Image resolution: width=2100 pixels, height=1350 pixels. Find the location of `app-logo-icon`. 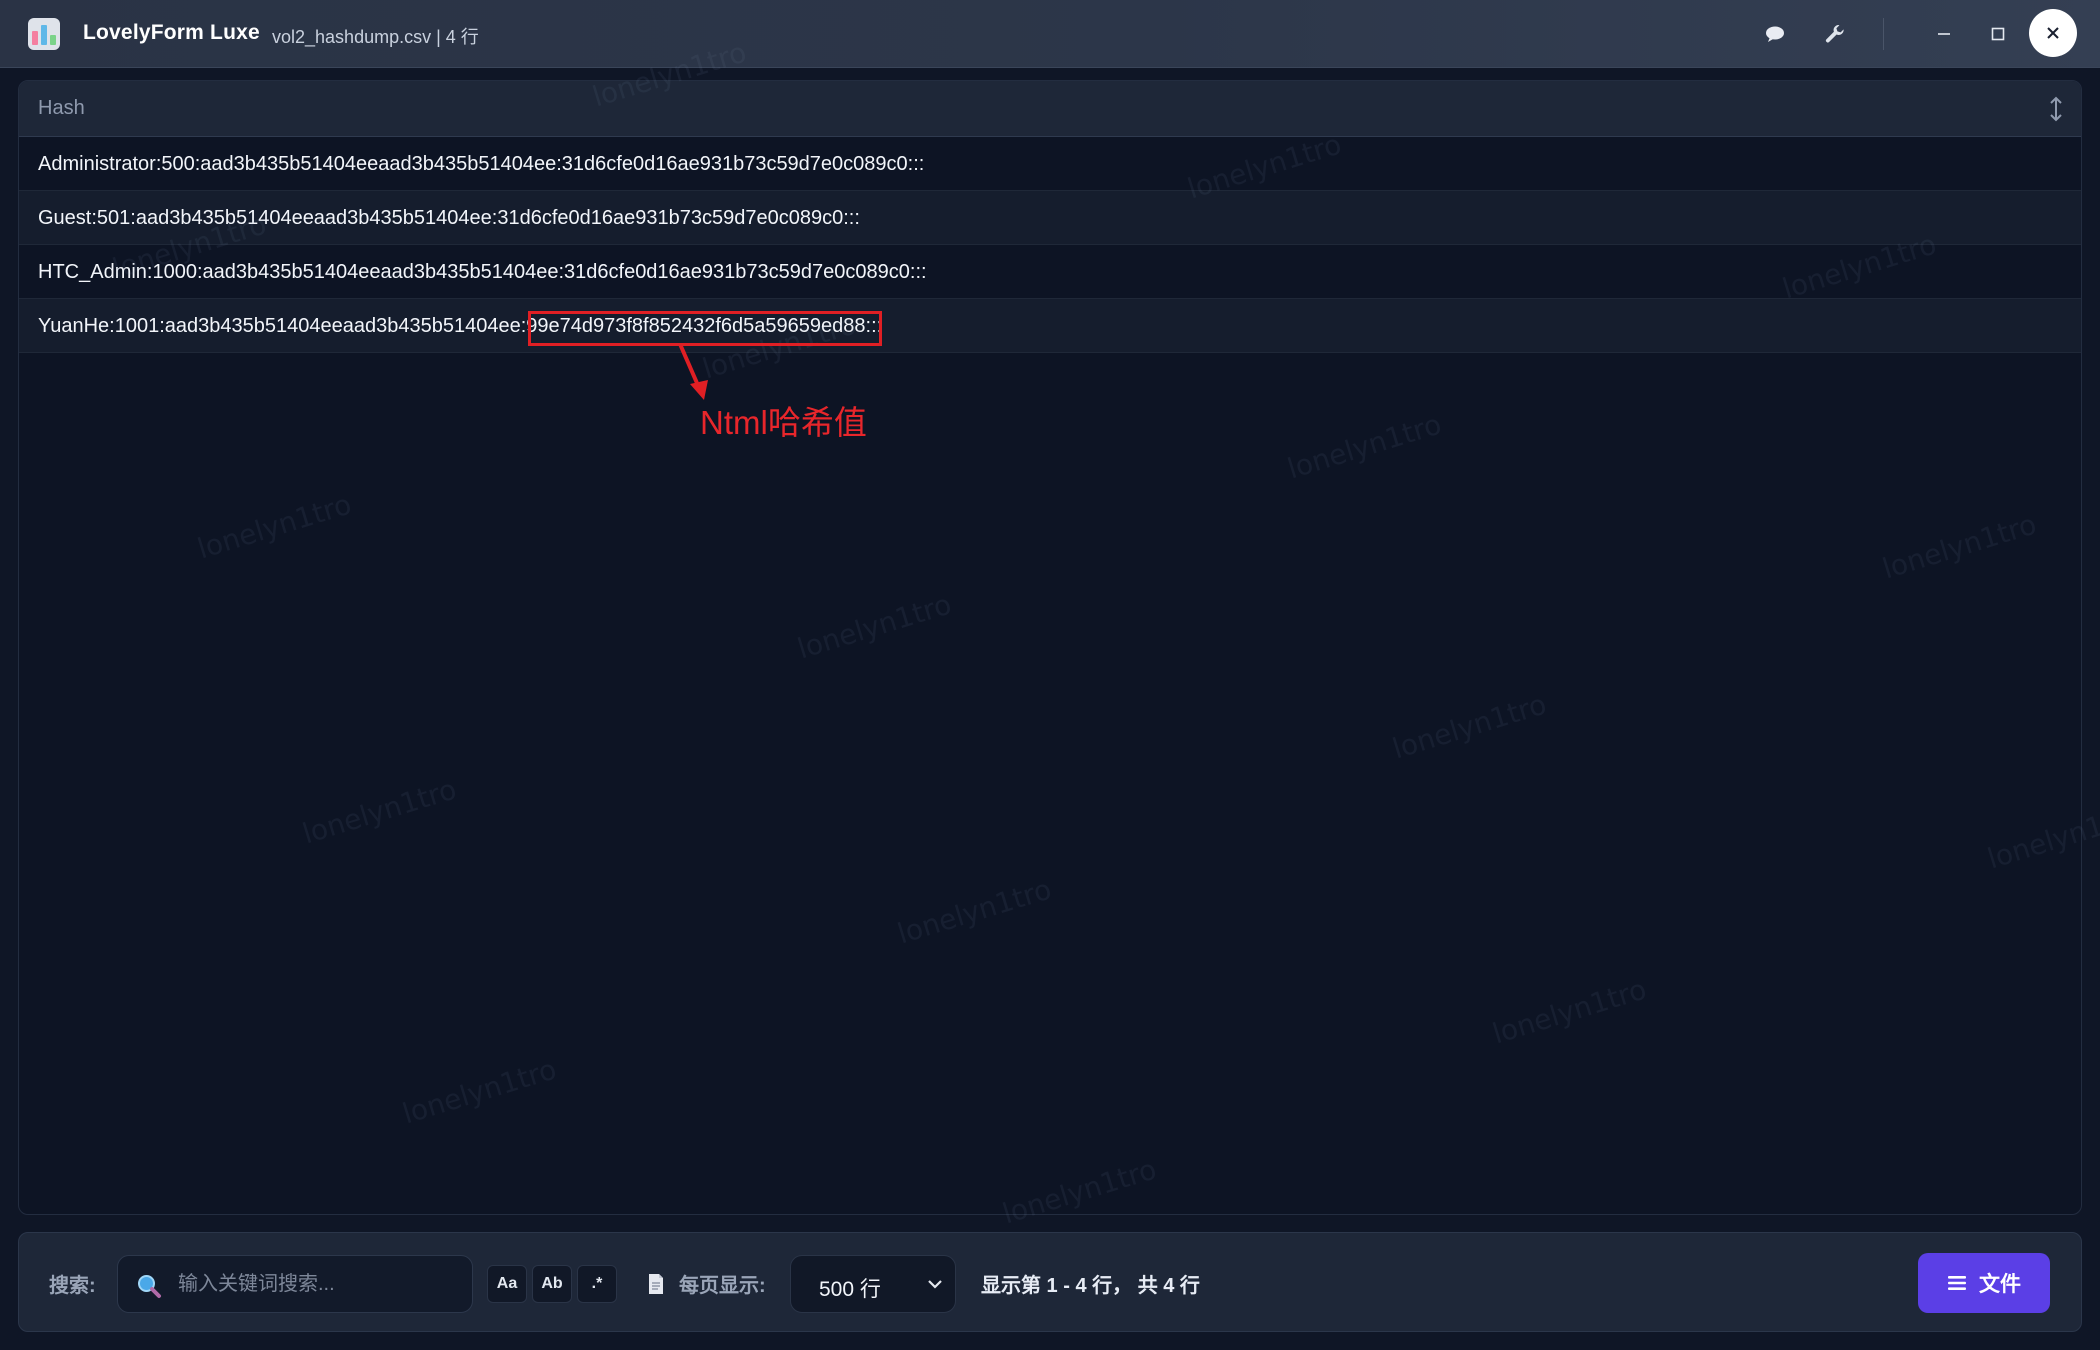

app-logo-icon is located at coordinates (44, 34).